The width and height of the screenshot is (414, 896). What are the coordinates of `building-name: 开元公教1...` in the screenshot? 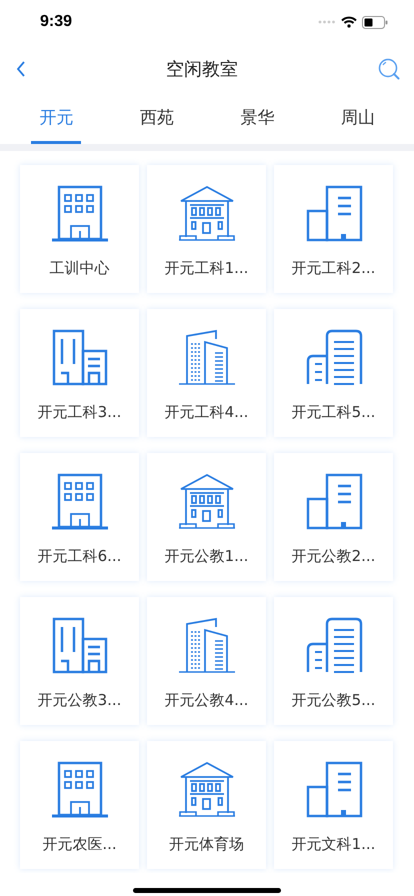 It's located at (206, 556).